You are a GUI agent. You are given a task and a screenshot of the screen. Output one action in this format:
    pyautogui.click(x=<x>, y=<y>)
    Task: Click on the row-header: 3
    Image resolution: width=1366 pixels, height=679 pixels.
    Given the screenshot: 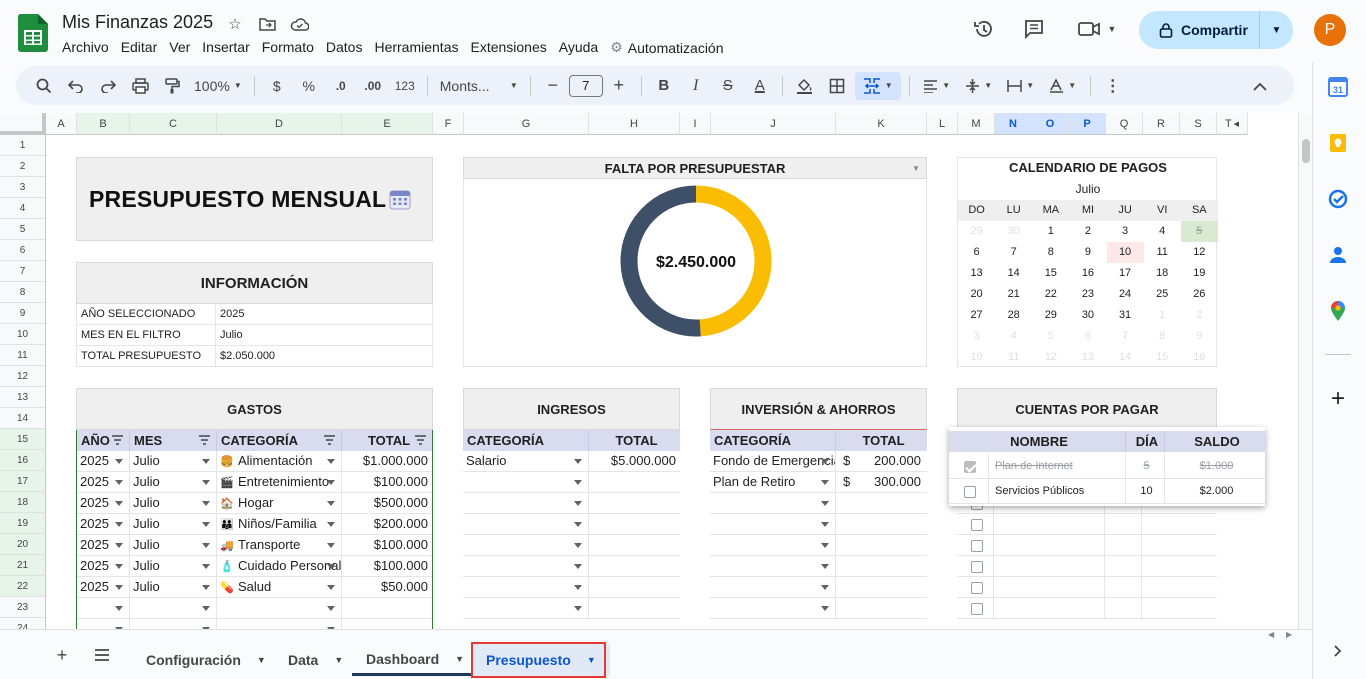 What is the action you would take?
    pyautogui.click(x=23, y=187)
    